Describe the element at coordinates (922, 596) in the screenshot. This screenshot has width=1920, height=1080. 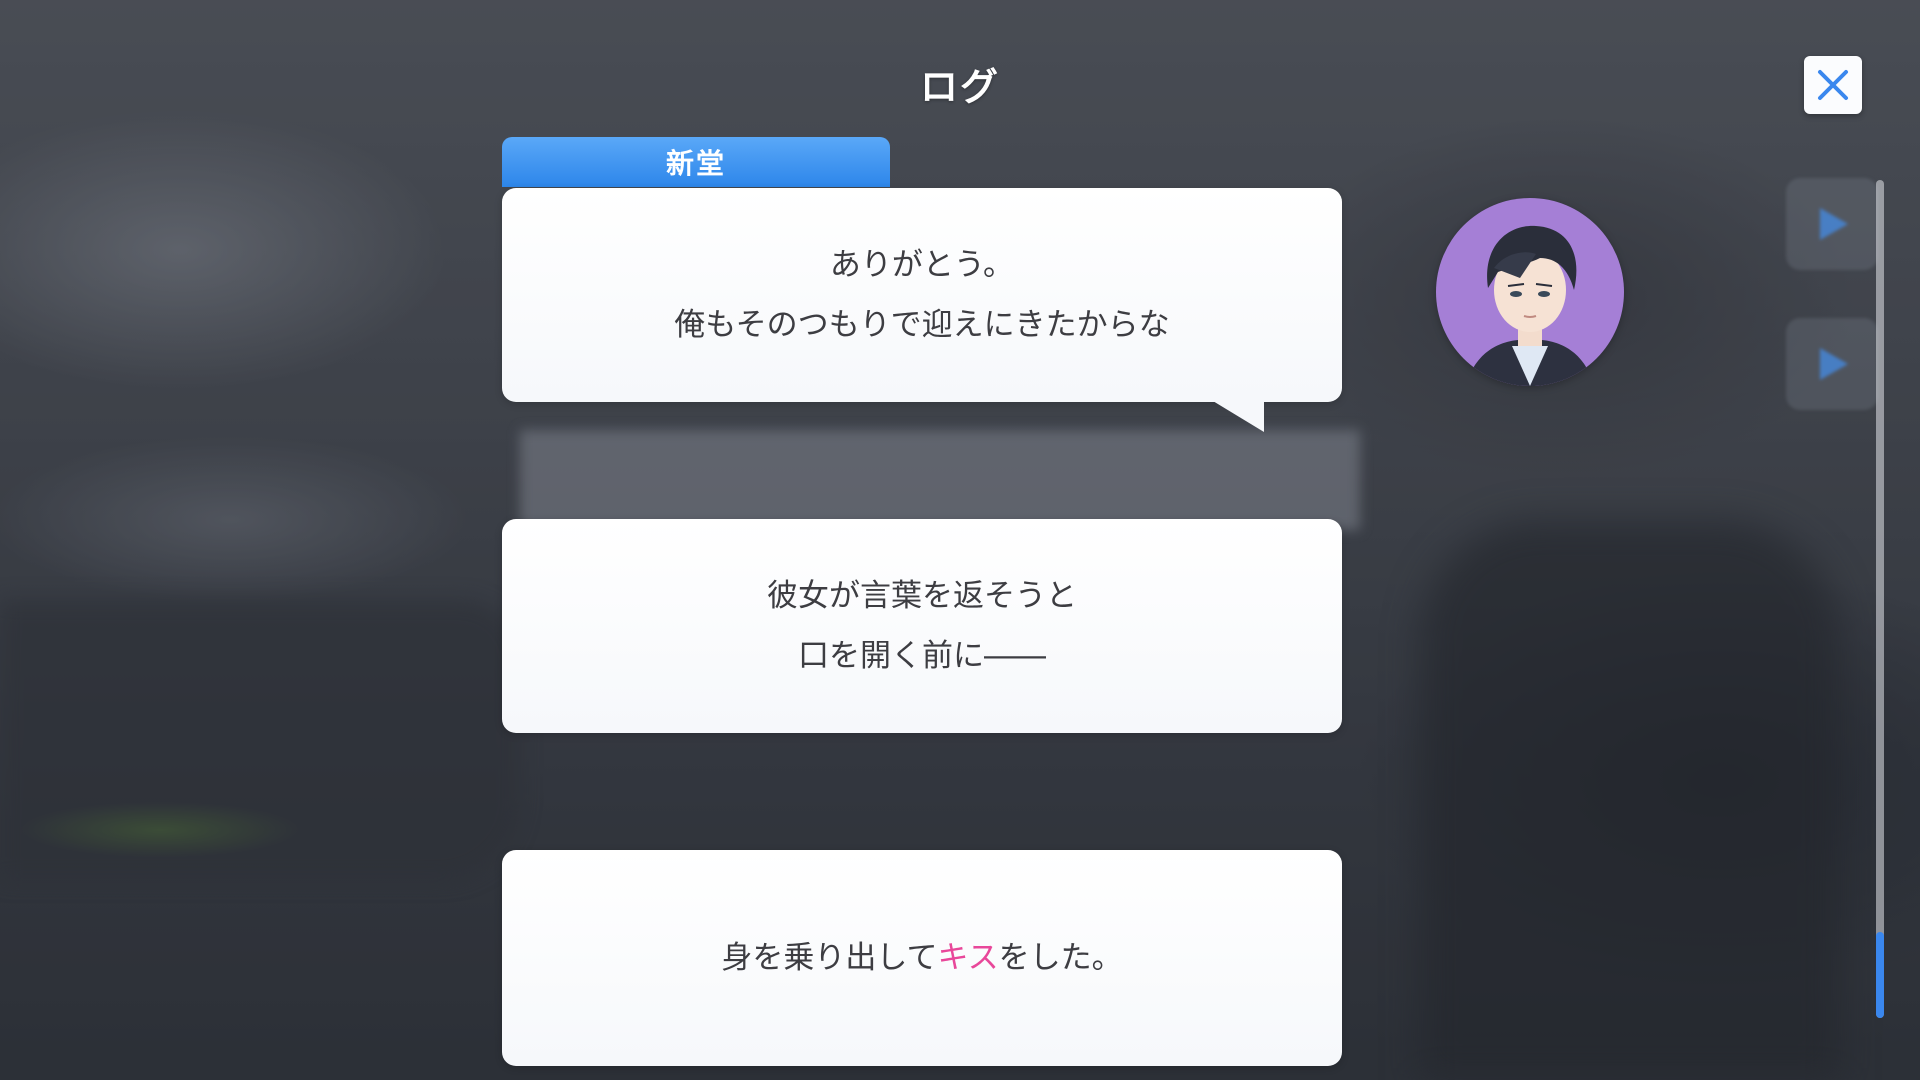
I see `log-line: 彼女が言葉を返そうと` at that location.